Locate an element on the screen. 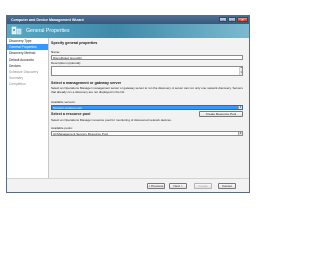 The height and width of the screenshot is (256, 320). available-pools-value: All Management Servers Resource Pool is located at coordinates (81, 133).